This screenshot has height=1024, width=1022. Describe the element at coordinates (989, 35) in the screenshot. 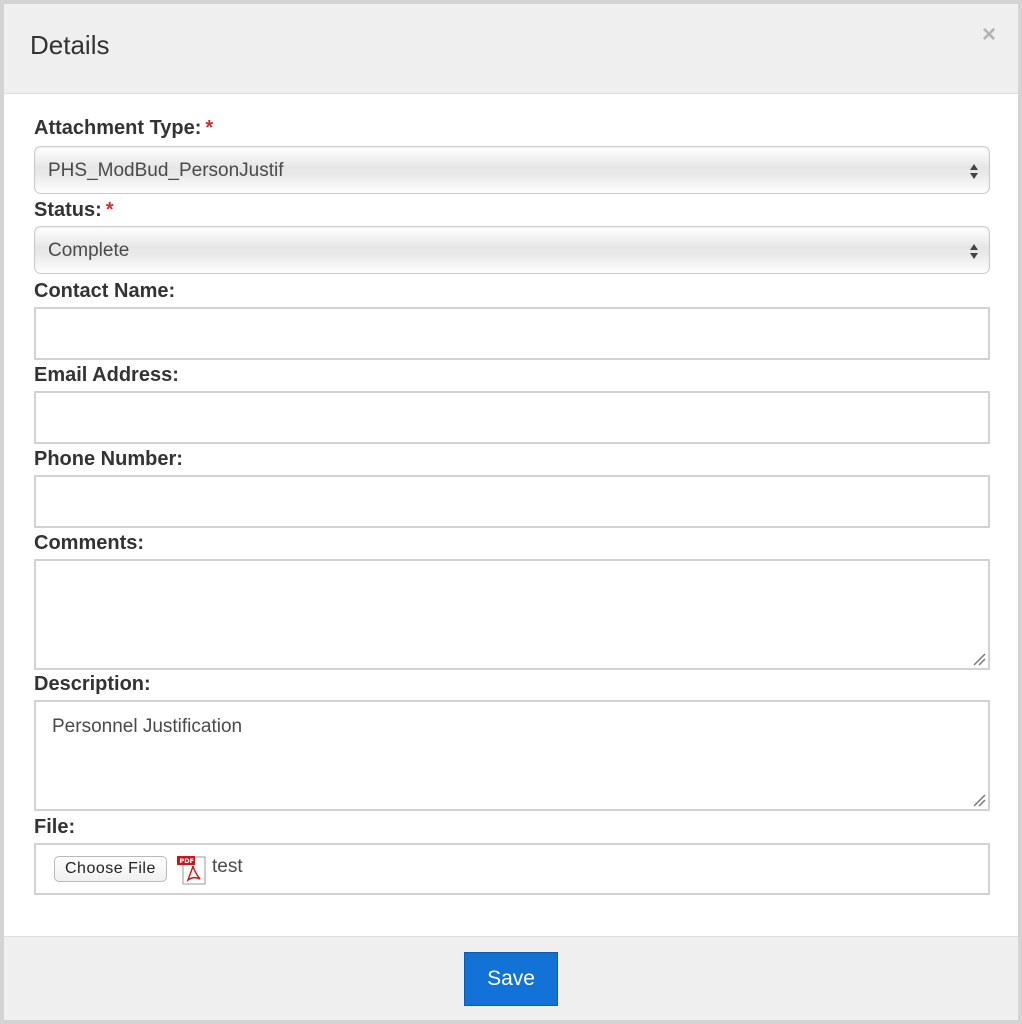

I see `close-icon: ×` at that location.